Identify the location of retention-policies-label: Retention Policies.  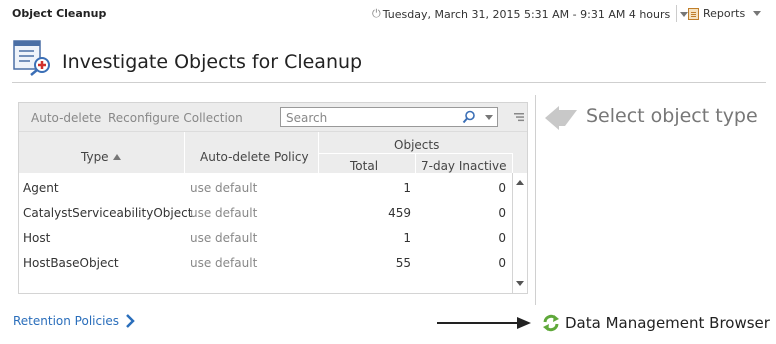
(66, 321).